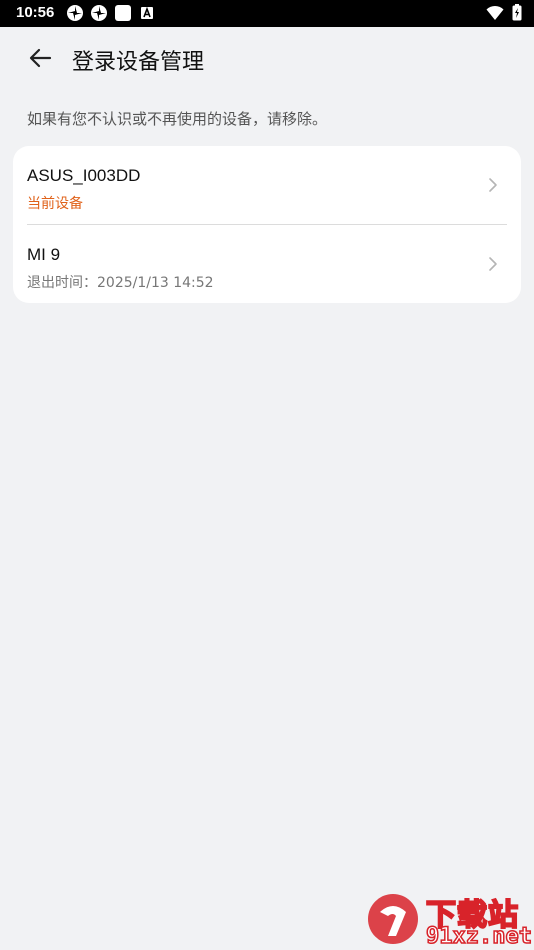  What do you see at coordinates (138, 62) in the screenshot?
I see `page-title: 登录设备管理` at bounding box center [138, 62].